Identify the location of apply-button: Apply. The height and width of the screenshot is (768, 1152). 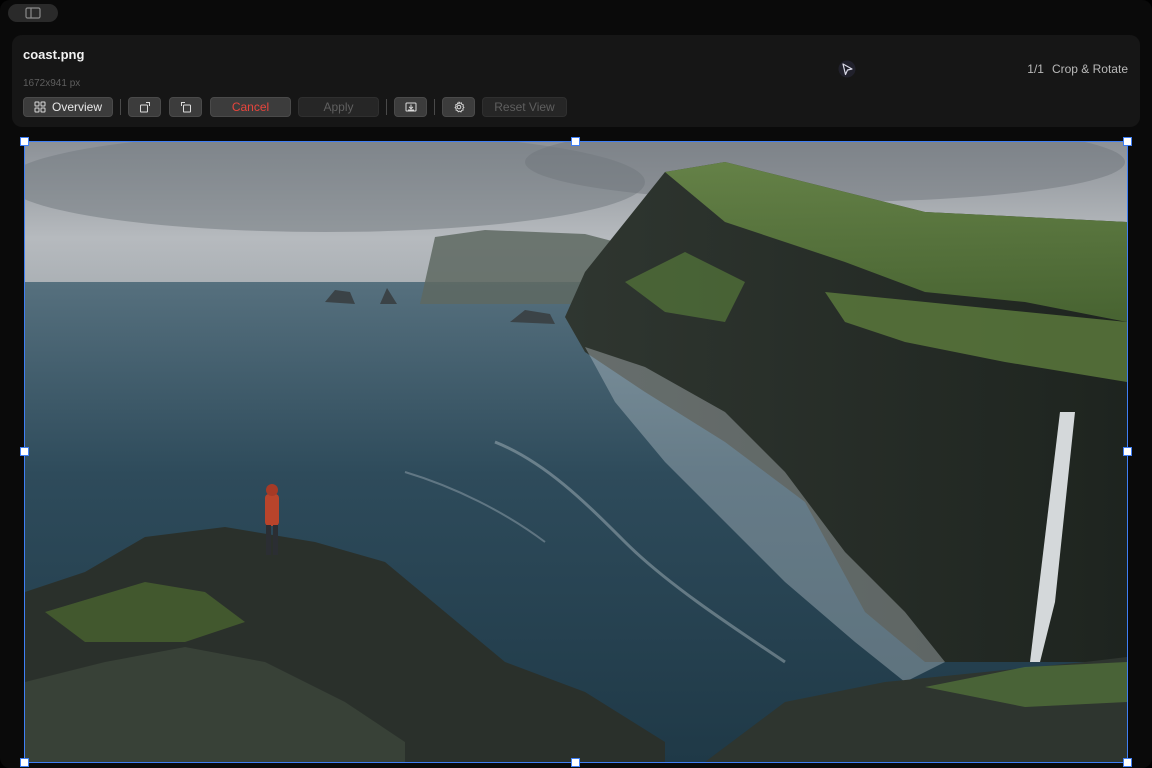
(338, 107).